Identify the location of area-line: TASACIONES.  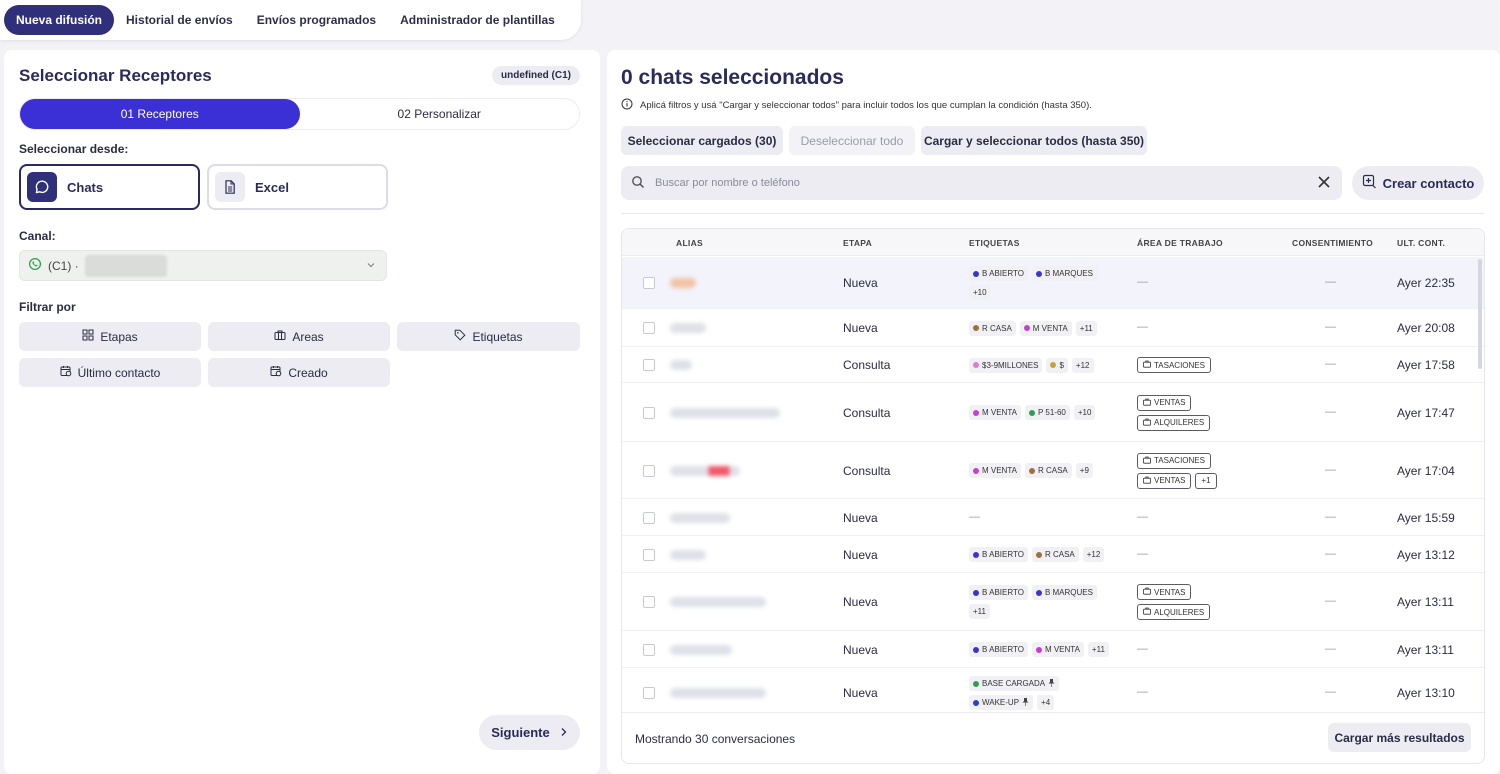
(1177, 460).